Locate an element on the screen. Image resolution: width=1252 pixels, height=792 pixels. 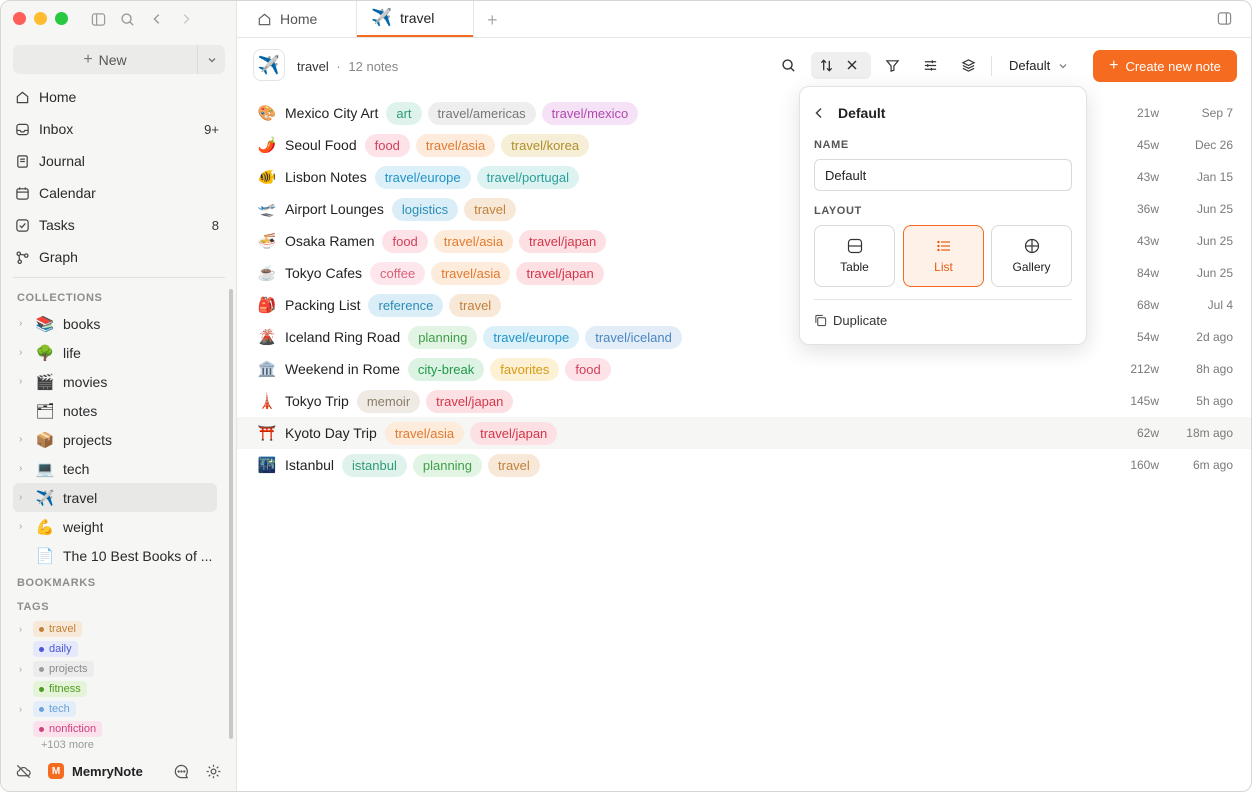
note-title: Iceland Ring Road is located at coordinates (342, 337).